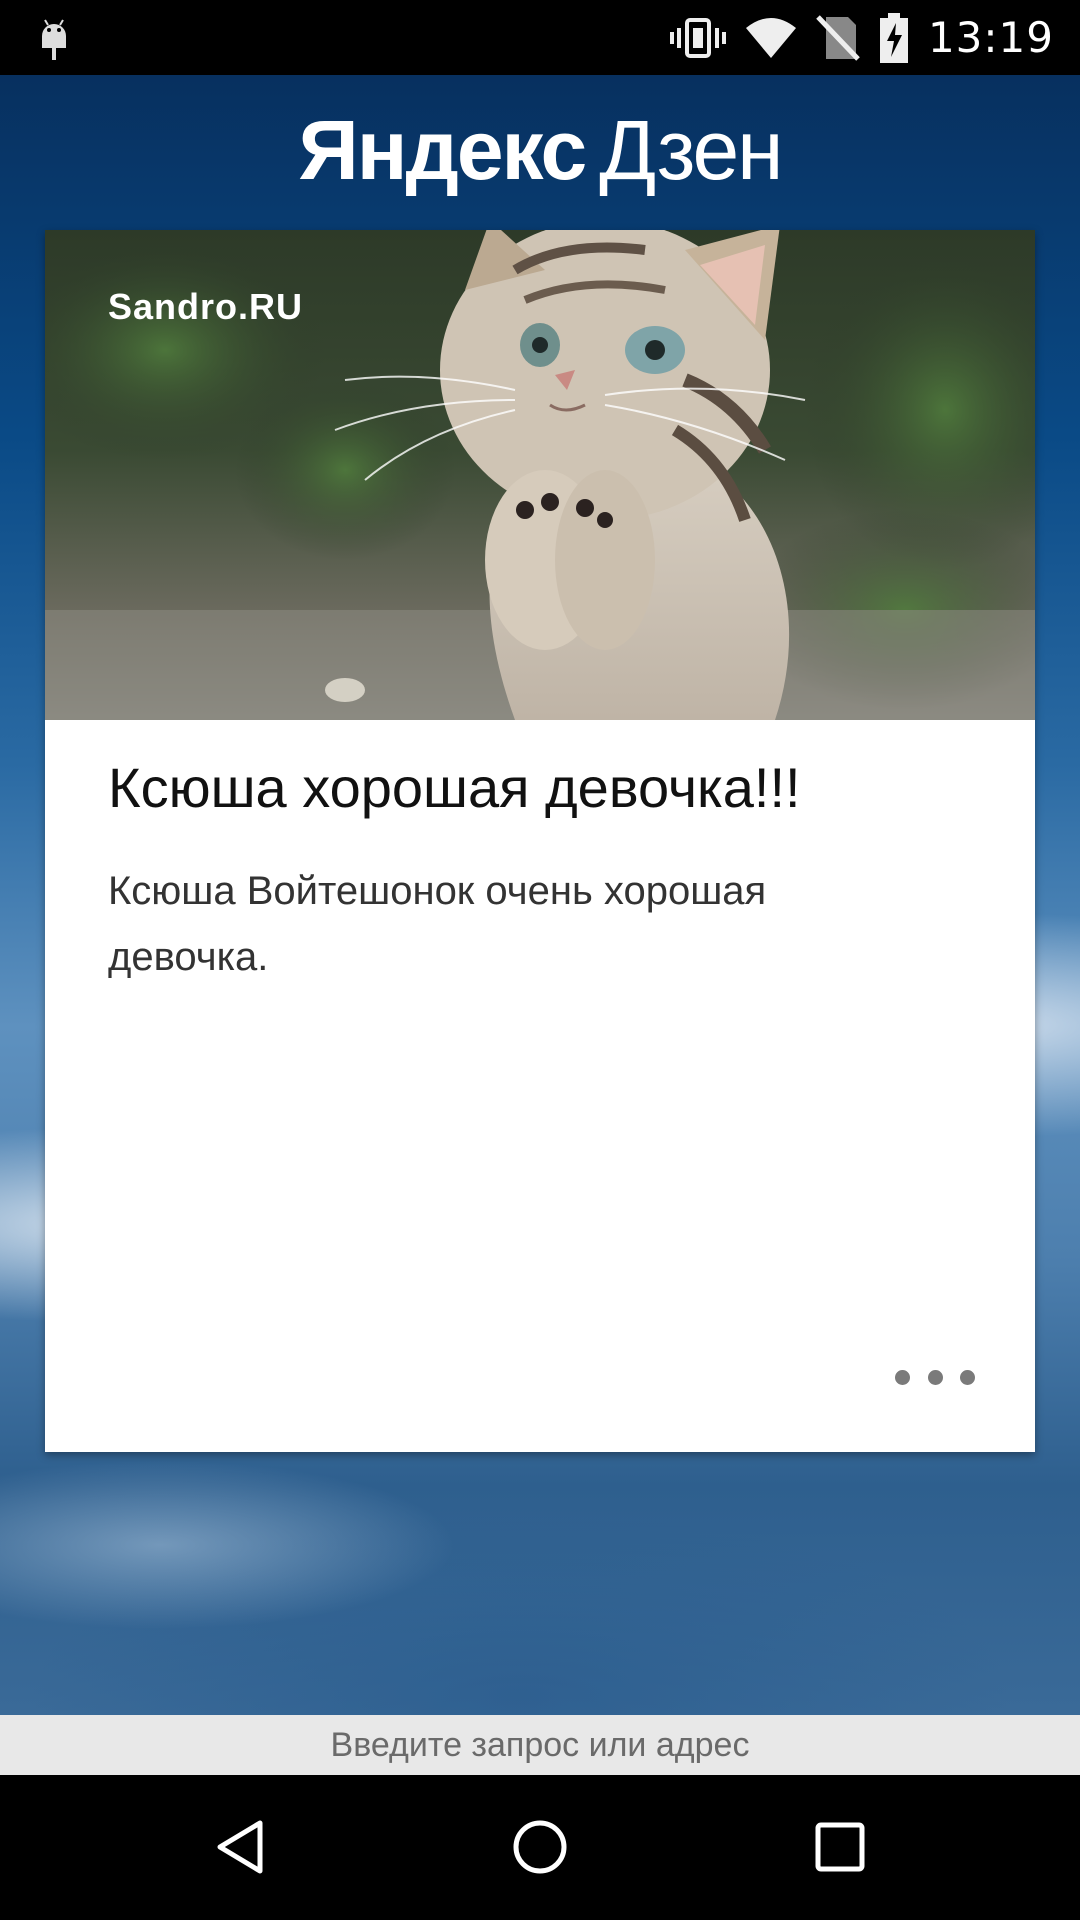 Image resolution: width=1080 pixels, height=1920 pixels. What do you see at coordinates (697, 38) in the screenshot?
I see `vibrate-icon` at bounding box center [697, 38].